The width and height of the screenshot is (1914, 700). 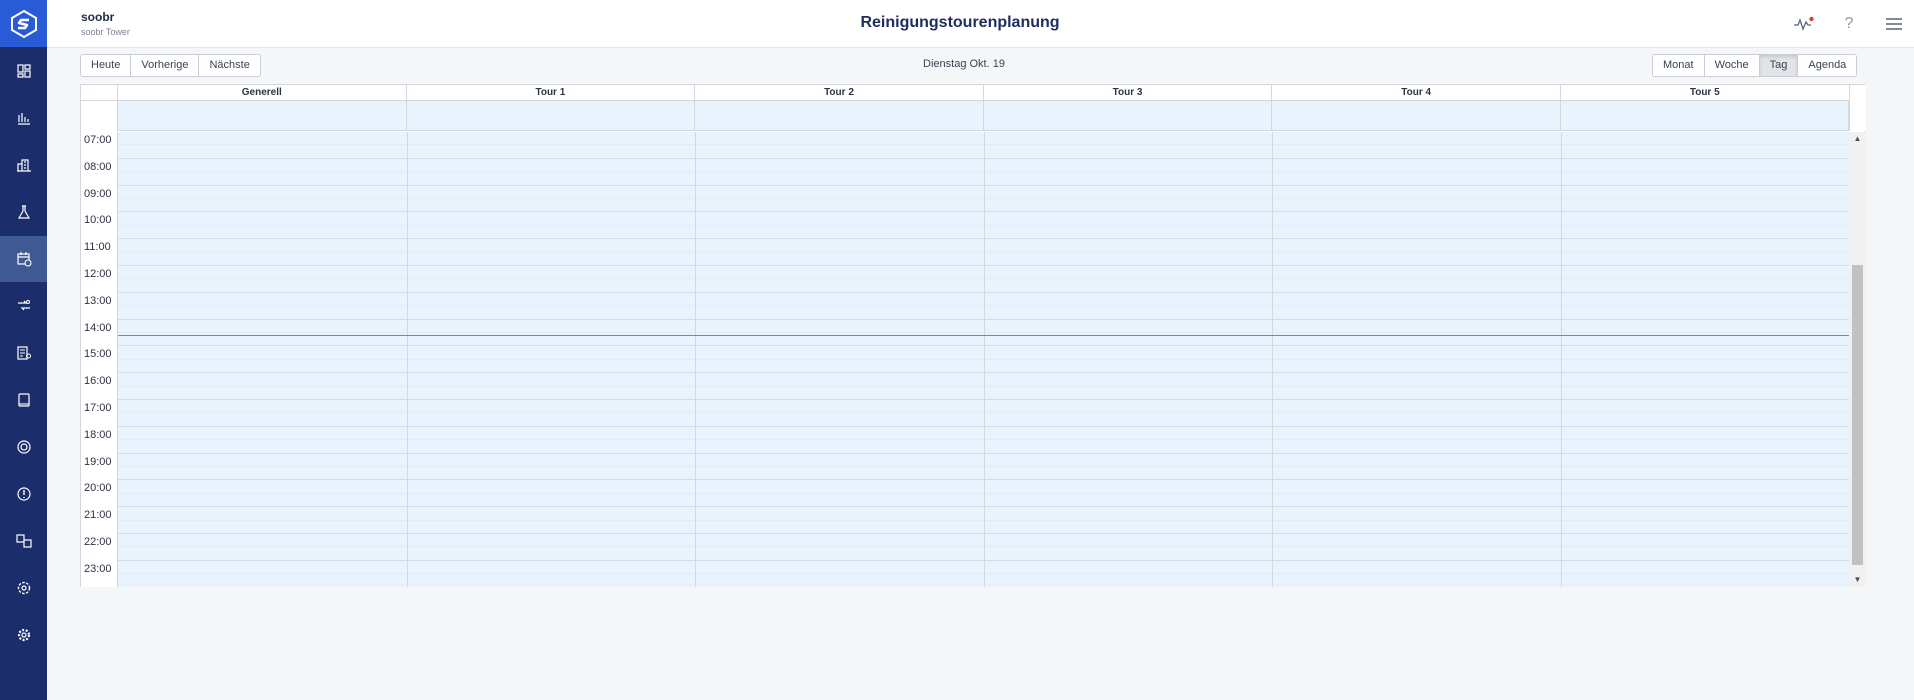 What do you see at coordinates (23, 71) in the screenshot?
I see `nav-dashboard` at bounding box center [23, 71].